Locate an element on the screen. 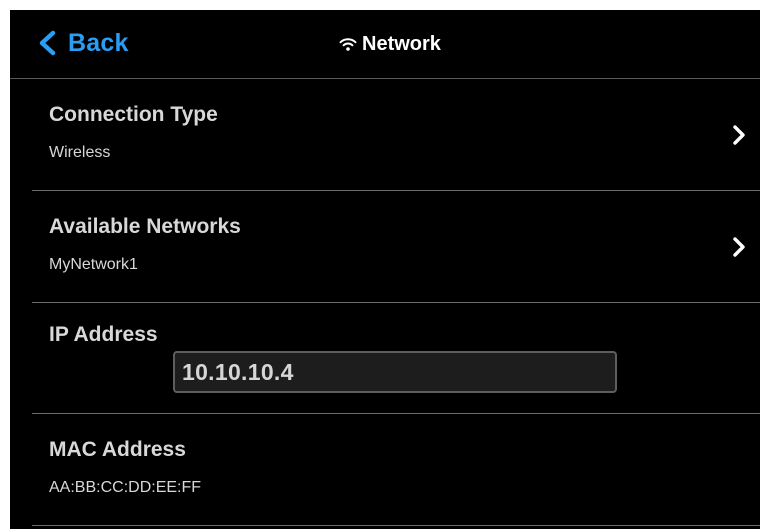 Image resolution: width=770 pixels, height=529 pixels. header-bar: Back Network is located at coordinates (385, 44).